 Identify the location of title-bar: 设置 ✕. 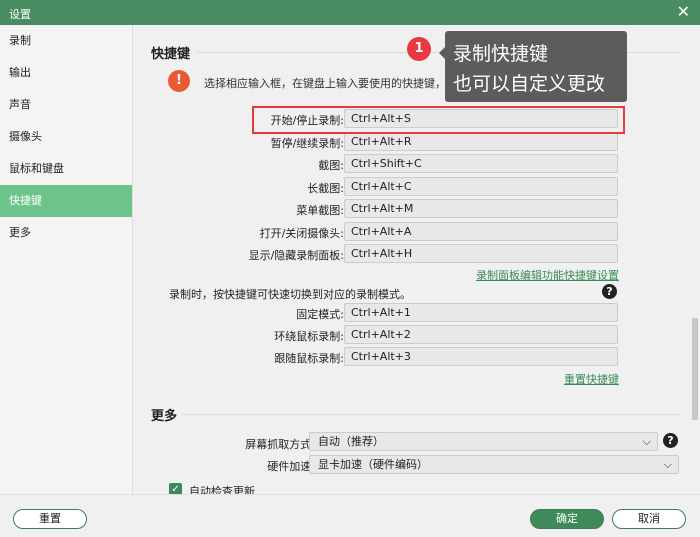
(350, 12).